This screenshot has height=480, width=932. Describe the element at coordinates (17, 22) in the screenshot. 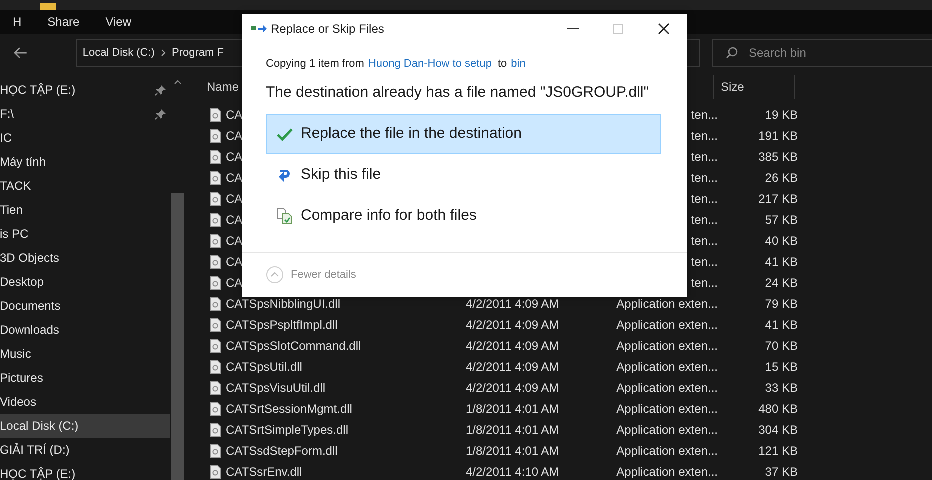

I see `ribbon-tab: H` at that location.